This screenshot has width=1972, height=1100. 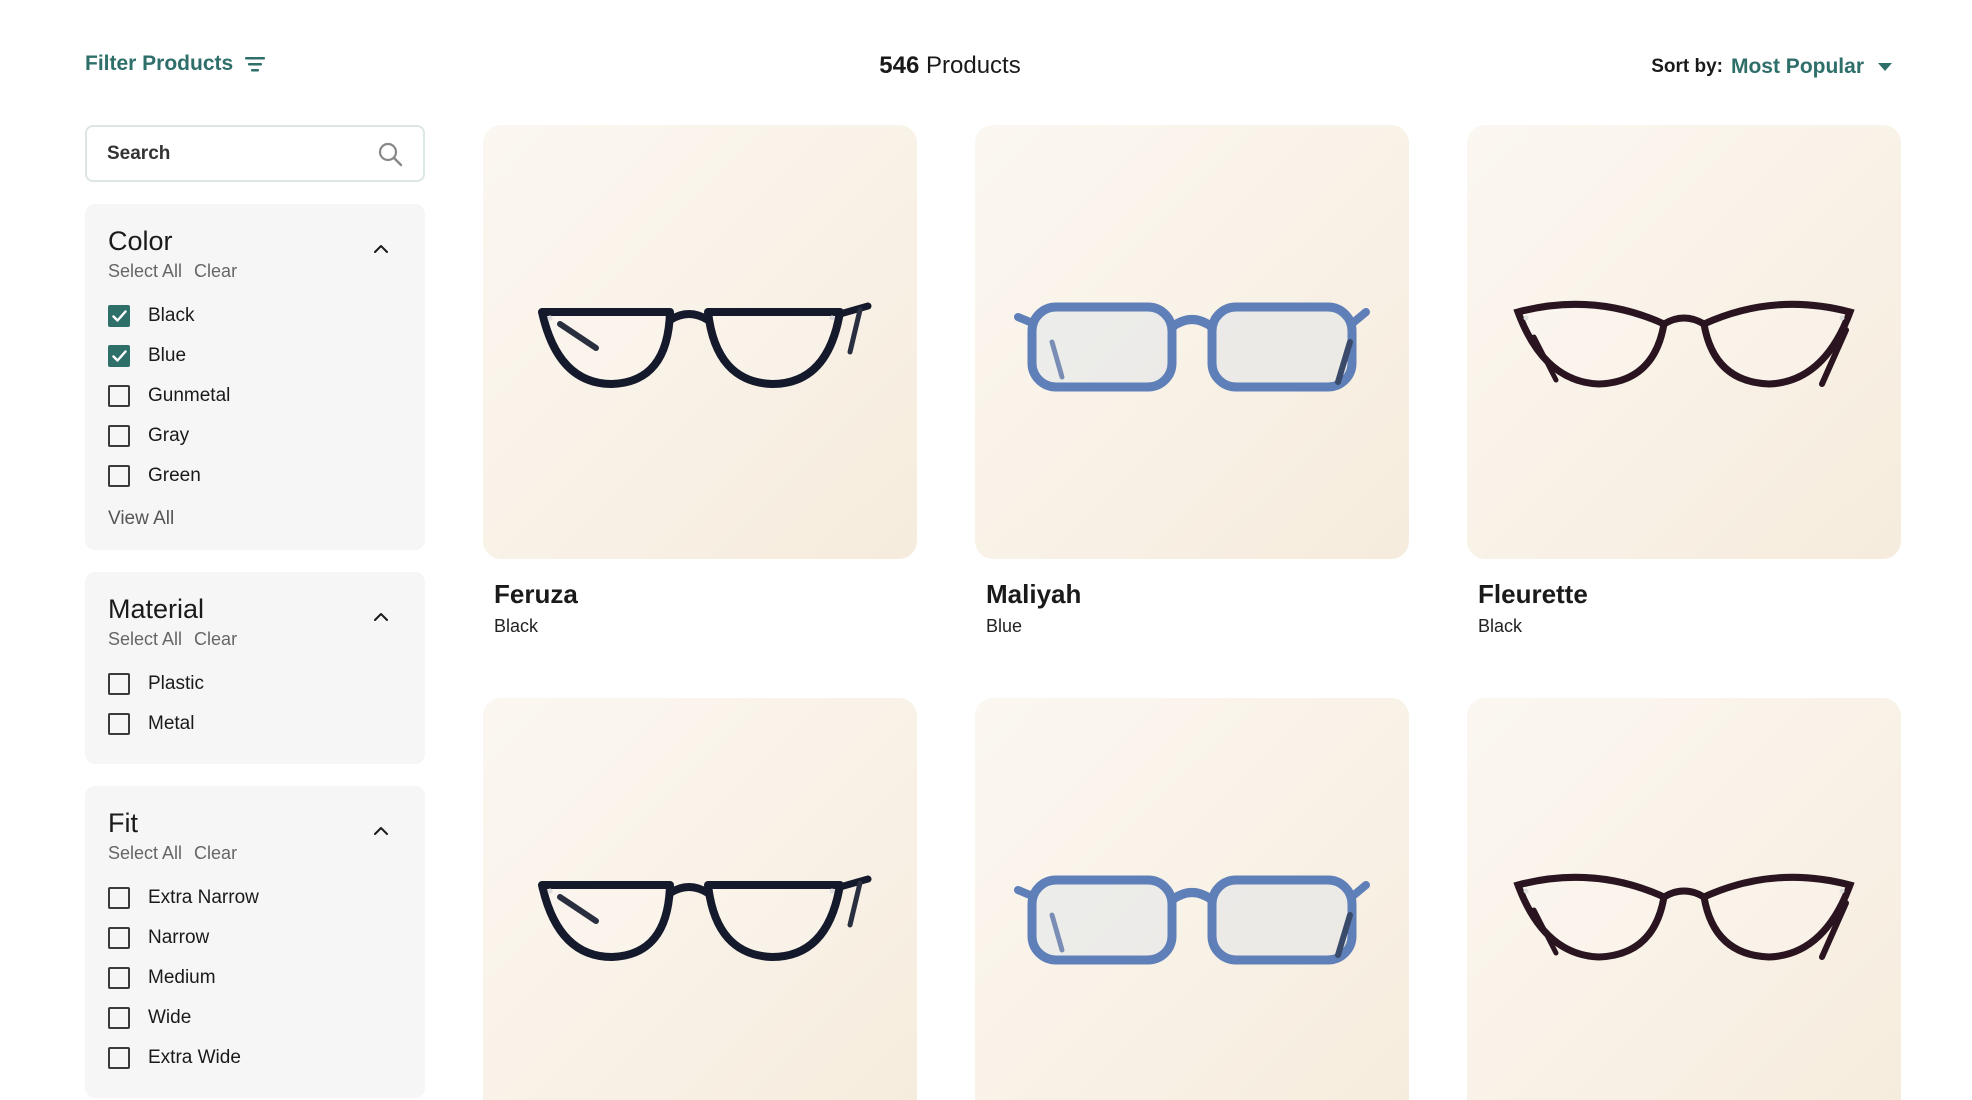 What do you see at coordinates (182, 977) in the screenshot?
I see `filter-option-label: Medium` at bounding box center [182, 977].